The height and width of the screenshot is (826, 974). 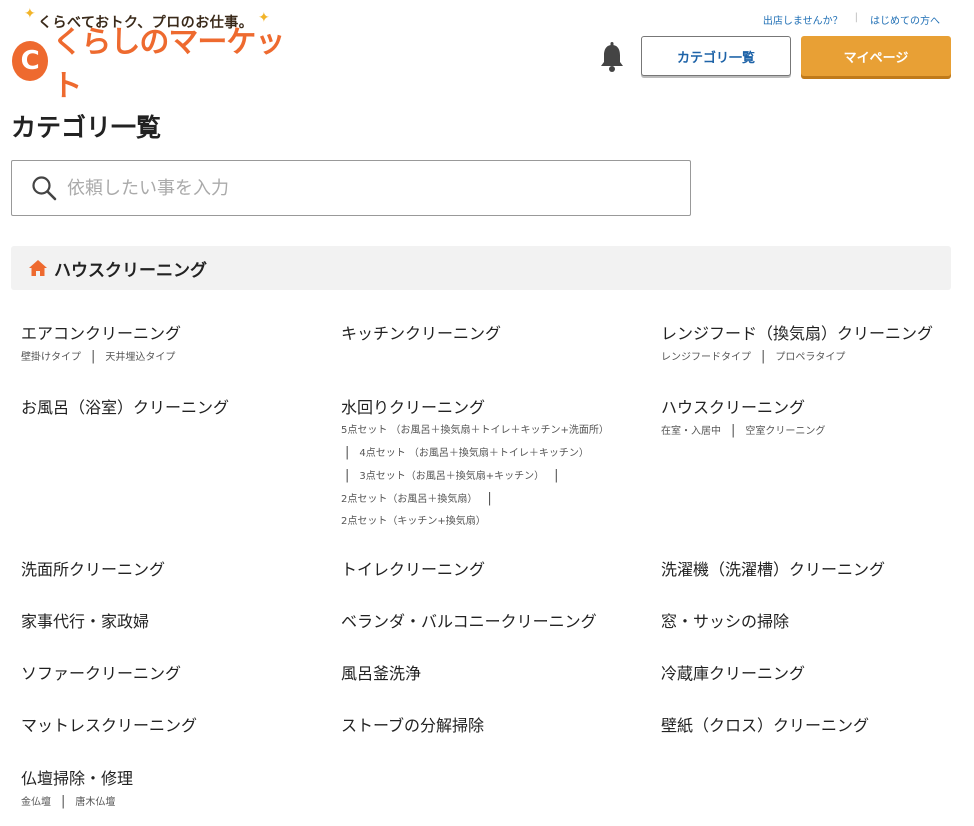 I want to click on category-item: エアコンクリーニング 壁掛けタイプ | 天井埋込タイプ, so click(x=171, y=344).